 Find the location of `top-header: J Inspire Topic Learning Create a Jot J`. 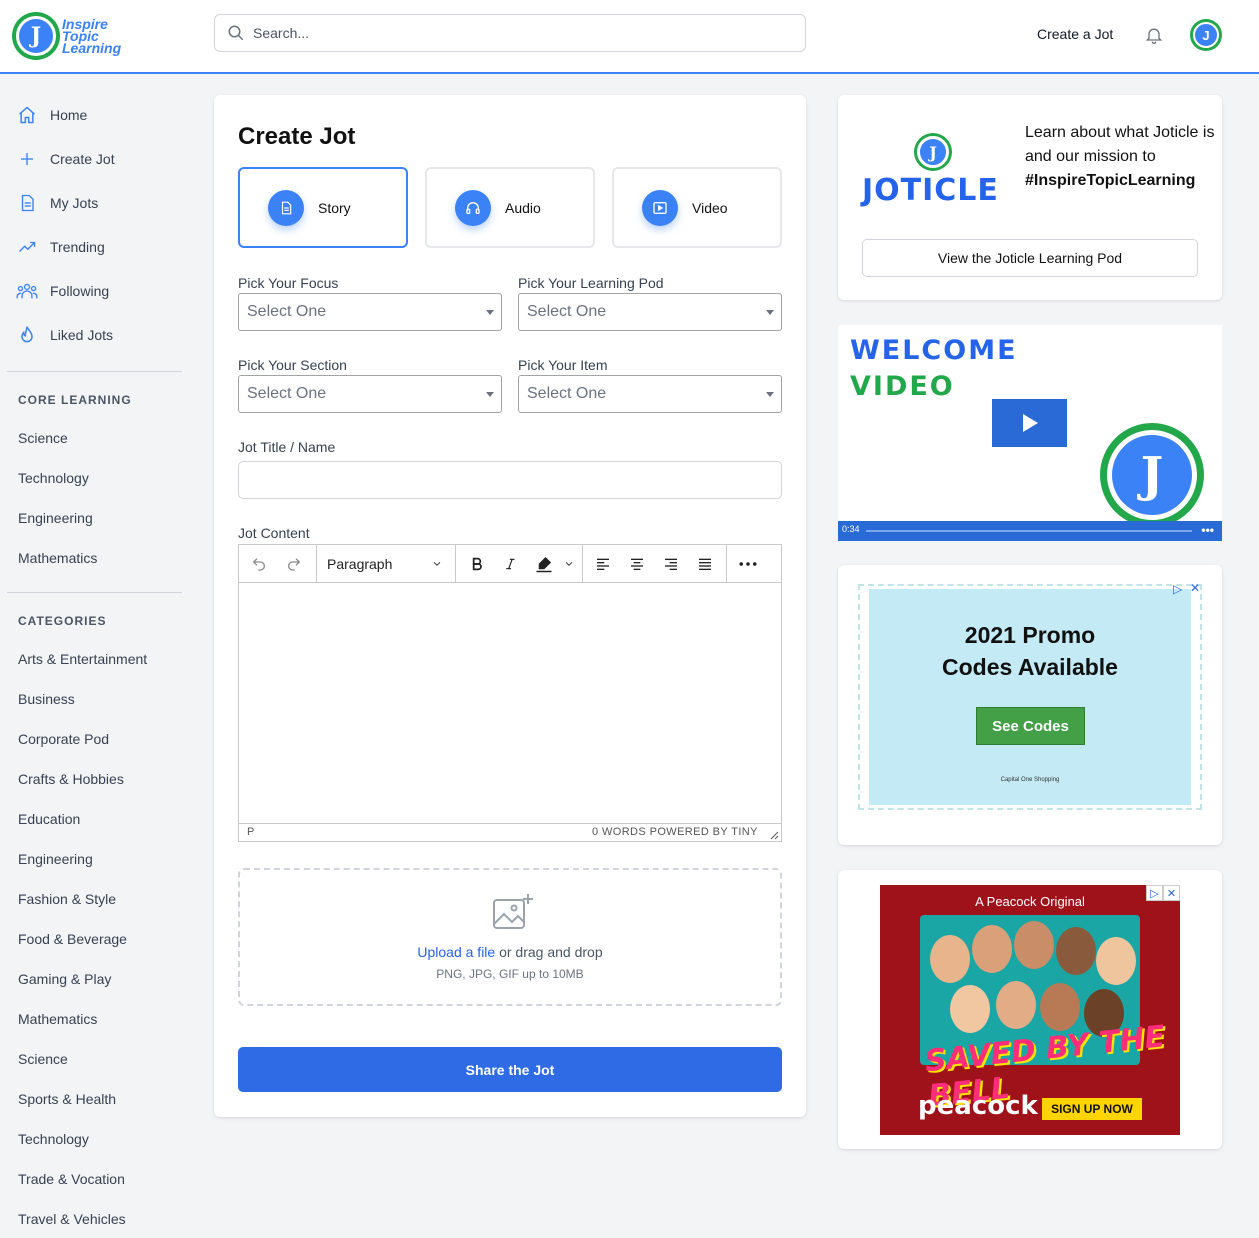

top-header: J Inspire Topic Learning Create a Jot J is located at coordinates (629, 37).